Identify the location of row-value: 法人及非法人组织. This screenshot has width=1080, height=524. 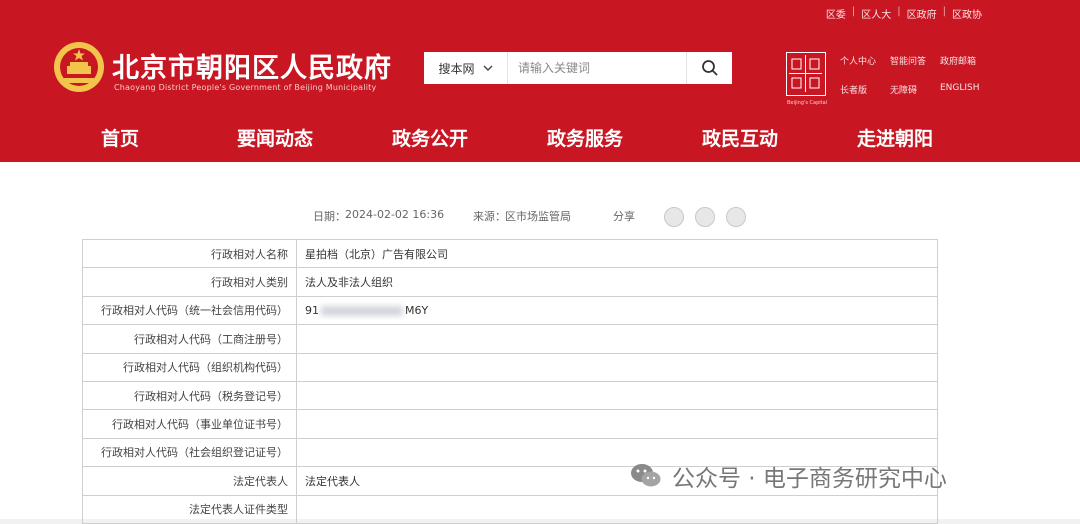
(617, 282).